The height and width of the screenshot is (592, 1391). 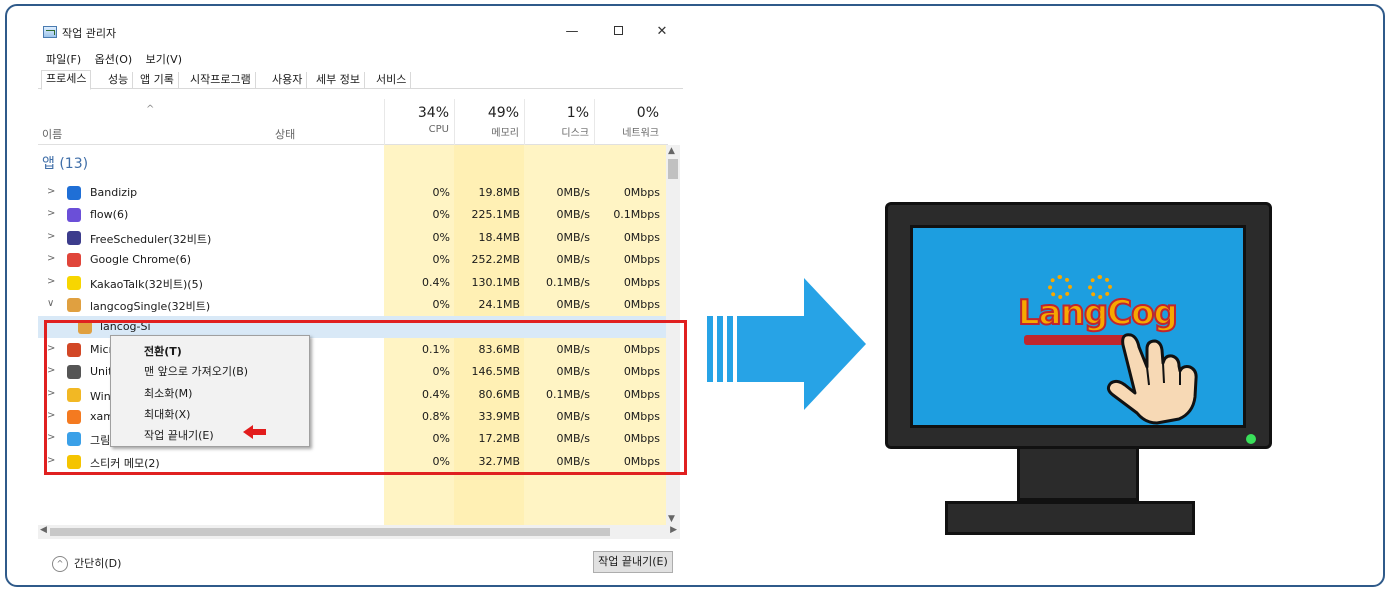 What do you see at coordinates (489, 122) in the screenshot?
I see `column-memory: 49% 메모리` at bounding box center [489, 122].